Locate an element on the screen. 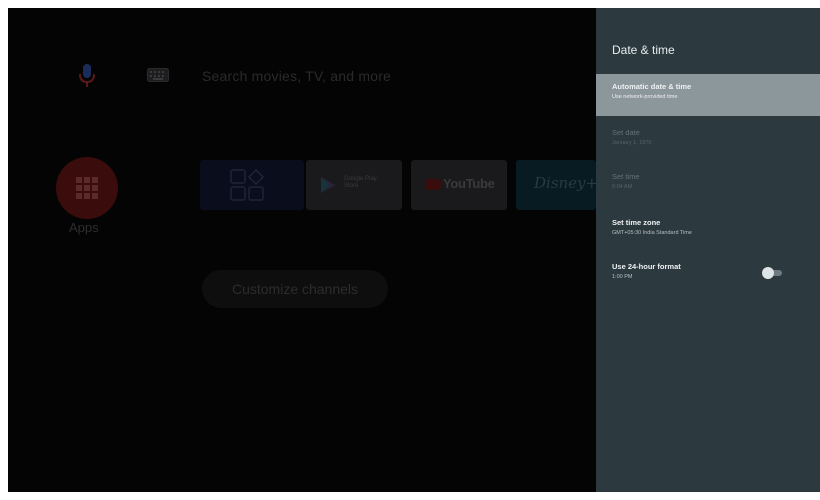  menu-item-set-time: Set time 6:04 AM is located at coordinates (708, 185).